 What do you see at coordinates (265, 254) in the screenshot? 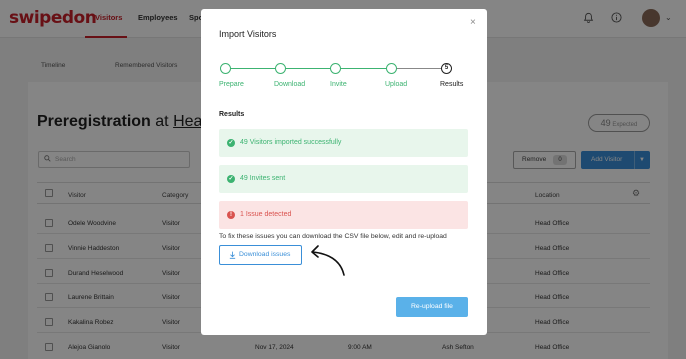
I see `download-issues-label: Download issues` at bounding box center [265, 254].